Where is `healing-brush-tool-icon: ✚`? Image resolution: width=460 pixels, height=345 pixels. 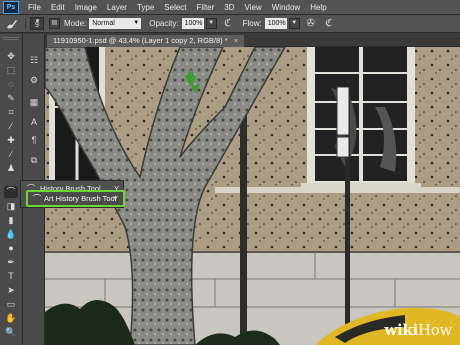
healing-brush-tool-icon: ✚ is located at coordinates (11, 140).